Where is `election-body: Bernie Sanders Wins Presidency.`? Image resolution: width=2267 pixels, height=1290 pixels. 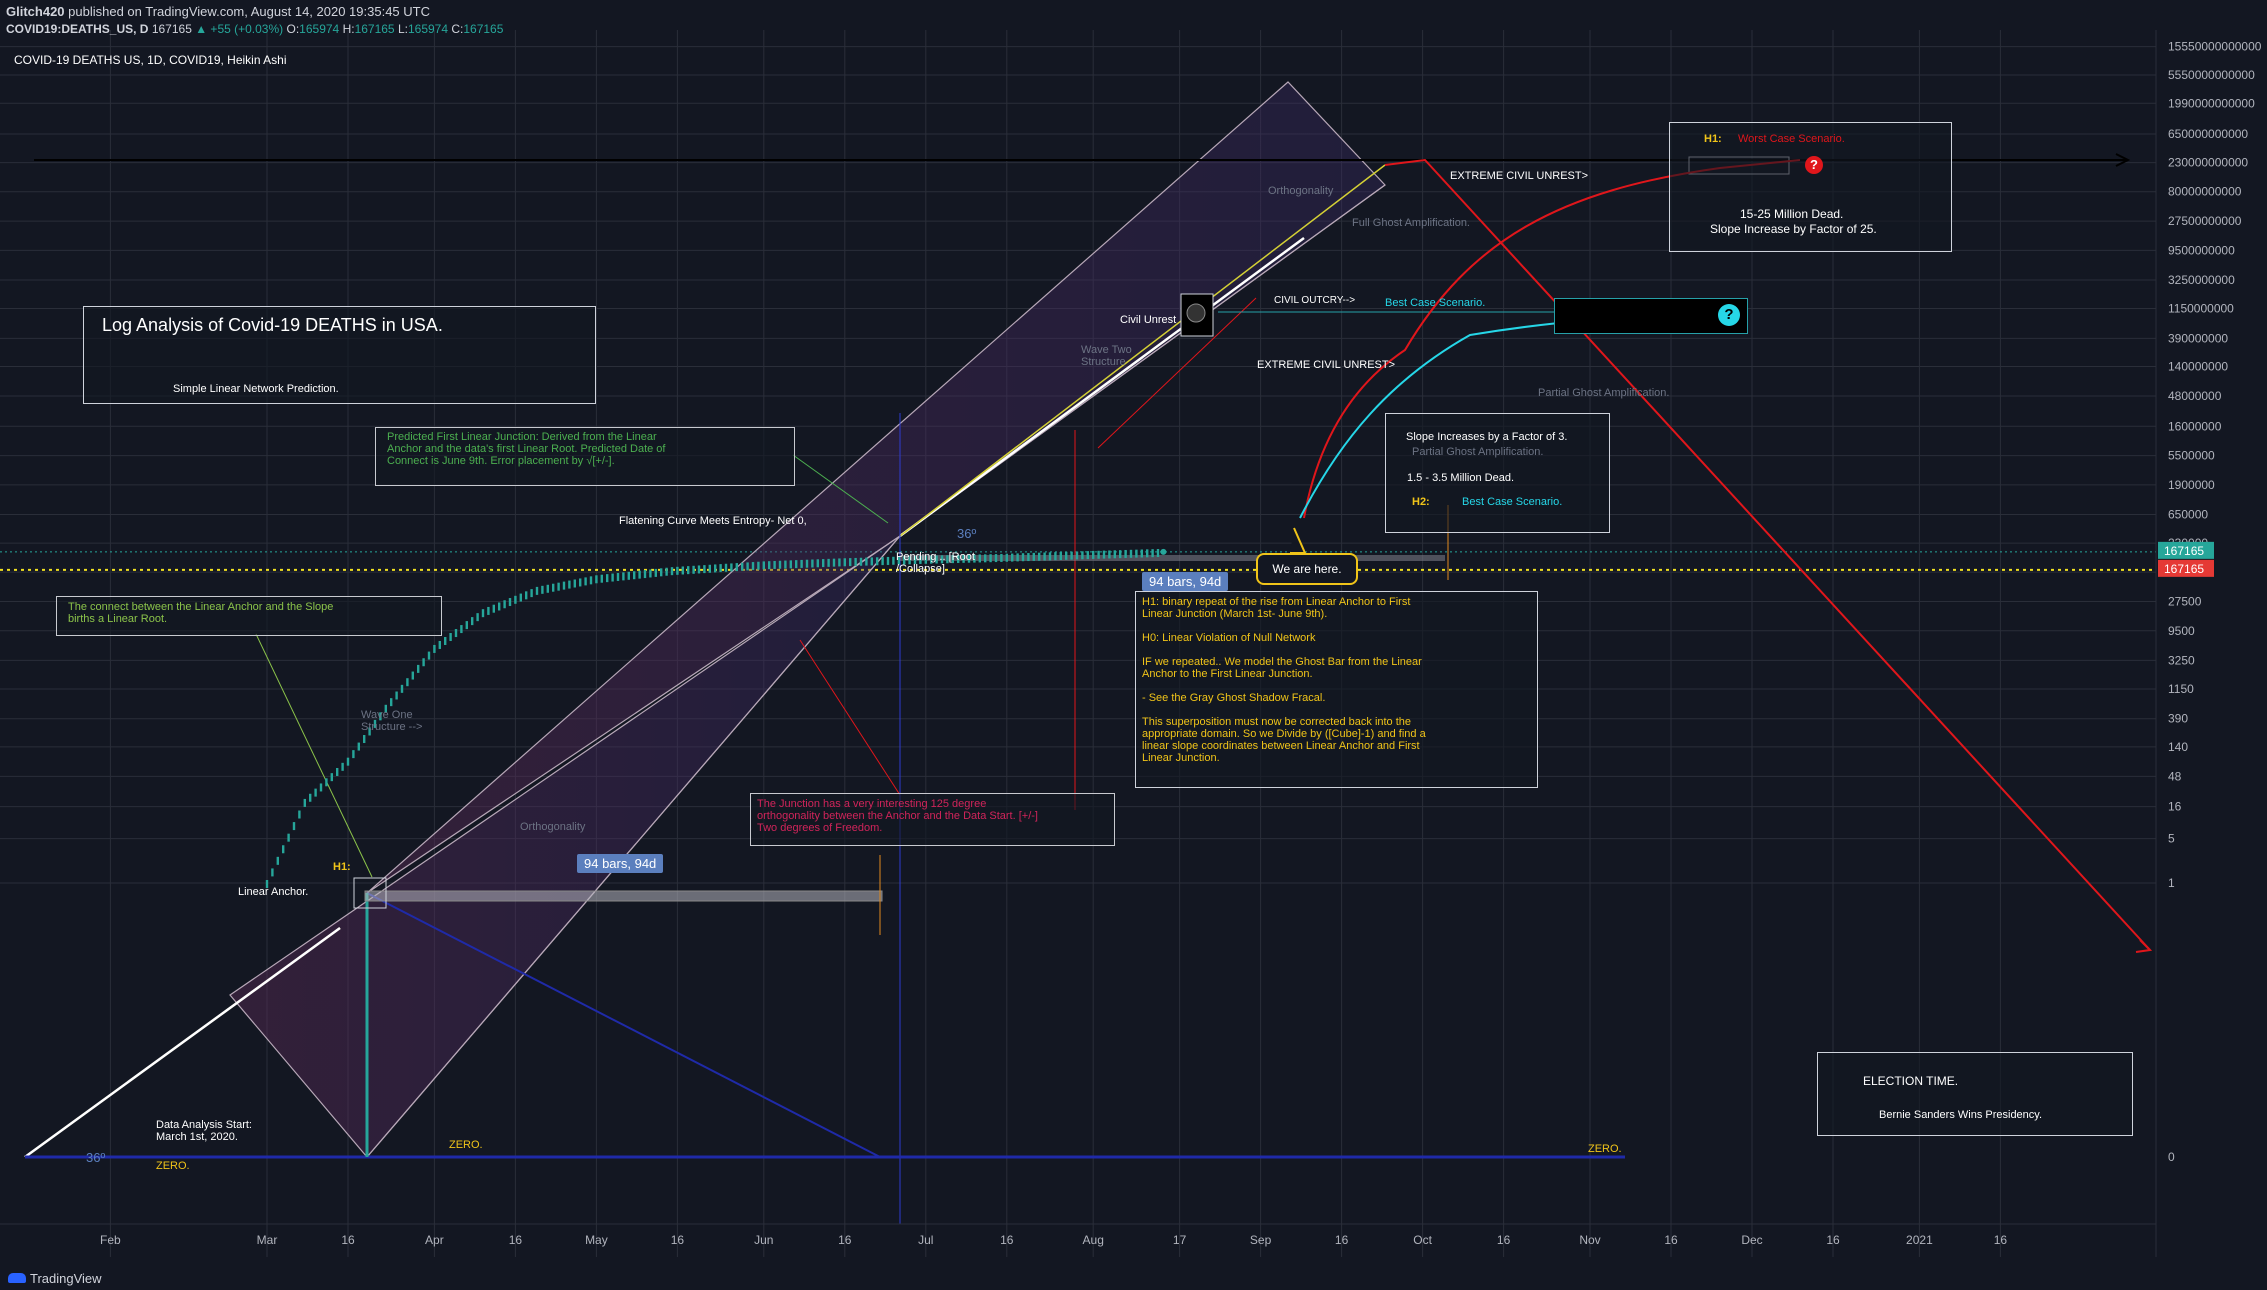
election-body: Bernie Sanders Wins Presidency. is located at coordinates (1961, 1115).